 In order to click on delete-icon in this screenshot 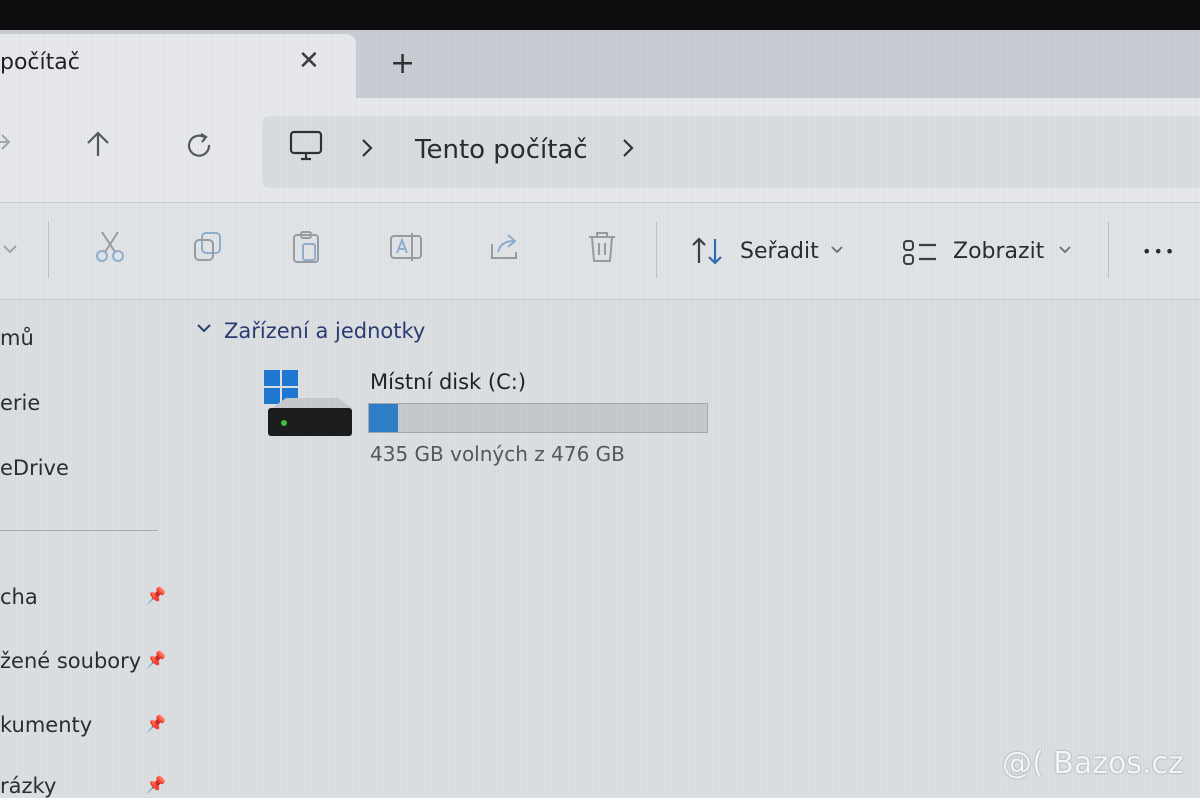, I will do `click(602, 247)`.